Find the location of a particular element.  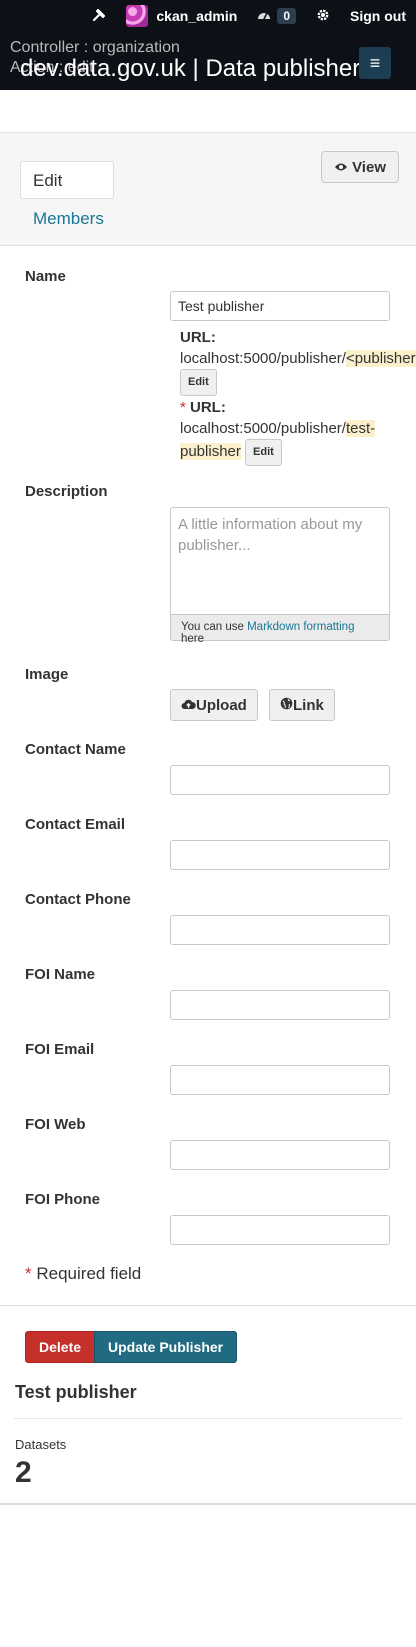

url-slug: <publisher> is located at coordinates (380, 358).